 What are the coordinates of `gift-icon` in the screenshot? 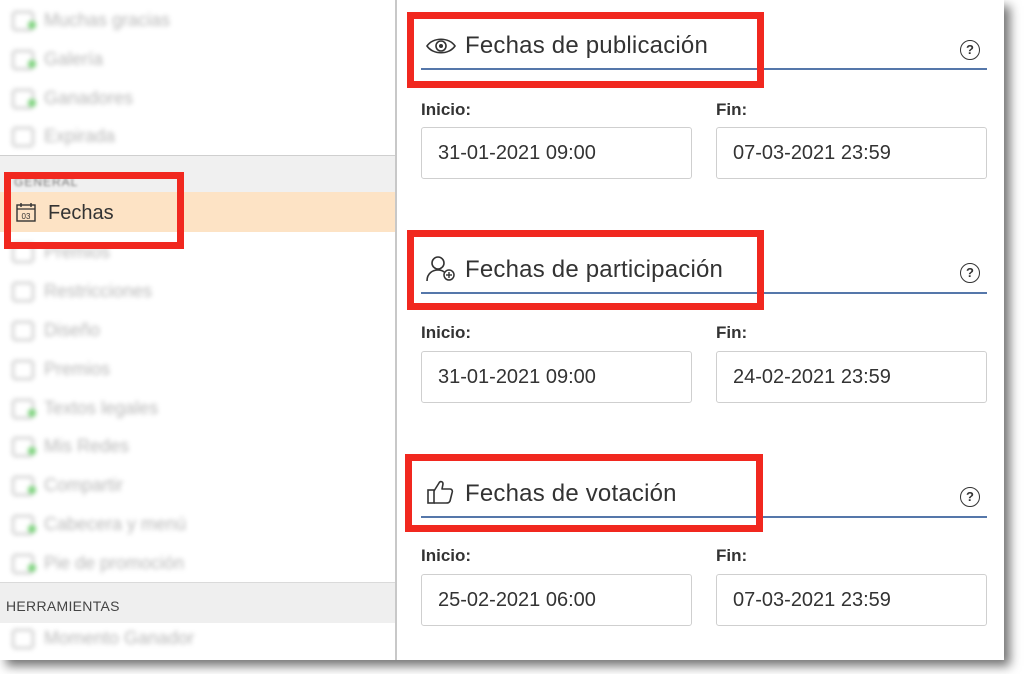 It's located at (22, 369).